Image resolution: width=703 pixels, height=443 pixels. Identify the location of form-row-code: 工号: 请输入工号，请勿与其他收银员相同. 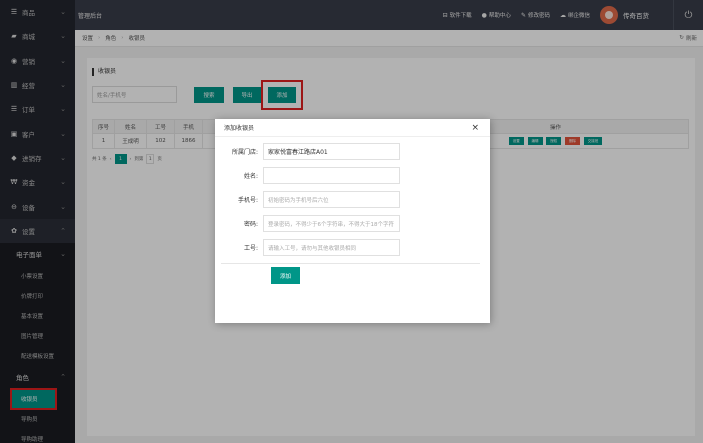
(307, 247).